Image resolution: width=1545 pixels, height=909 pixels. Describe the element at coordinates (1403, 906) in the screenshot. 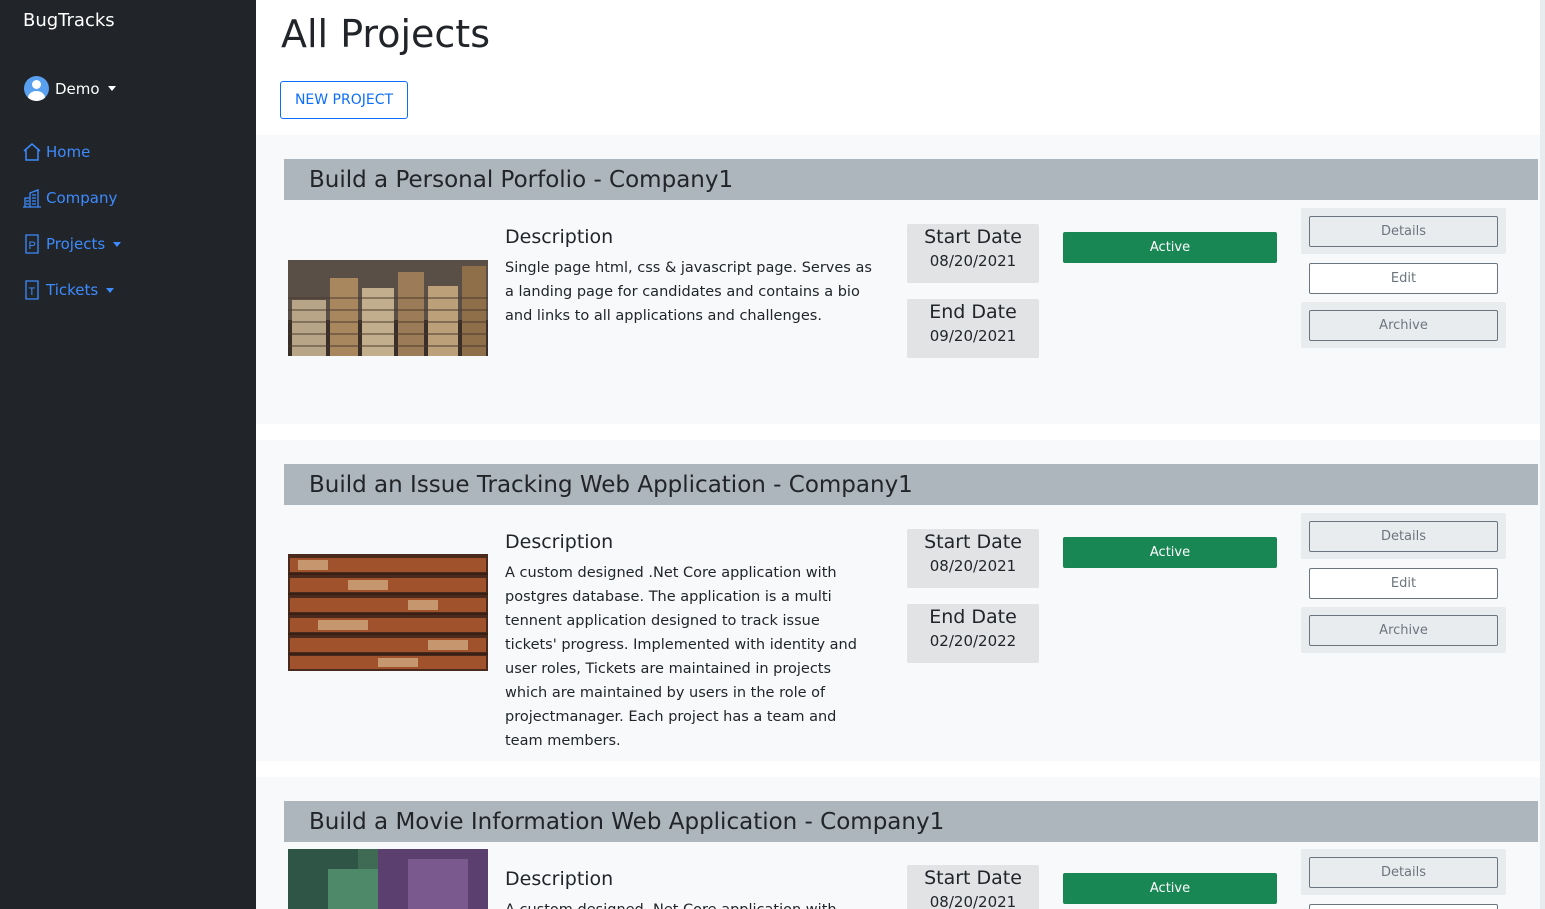

I see `edit-button` at that location.